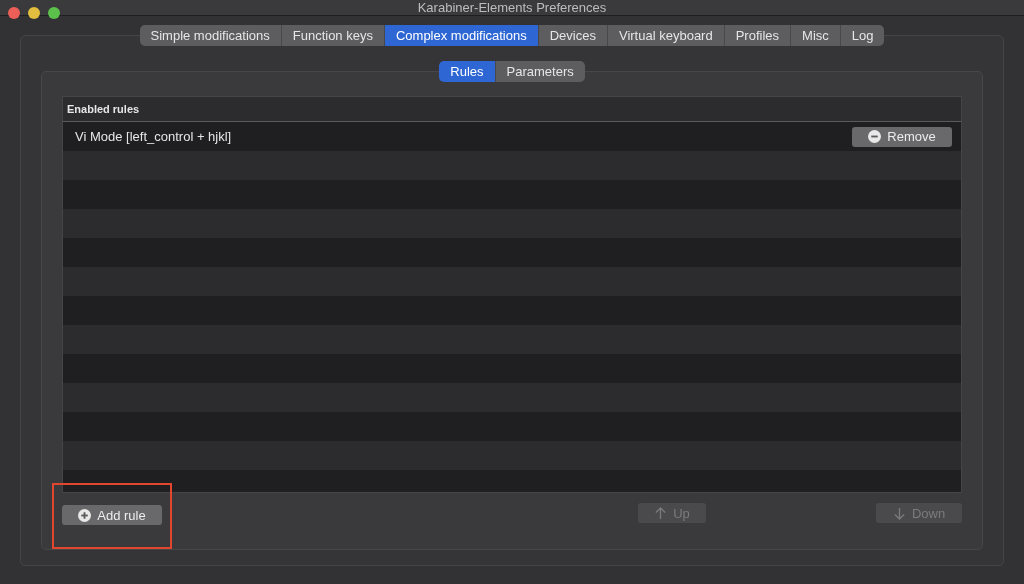 The width and height of the screenshot is (1024, 584). I want to click on rule-name: Vi Mode [left_control + hjkl], so click(153, 136).